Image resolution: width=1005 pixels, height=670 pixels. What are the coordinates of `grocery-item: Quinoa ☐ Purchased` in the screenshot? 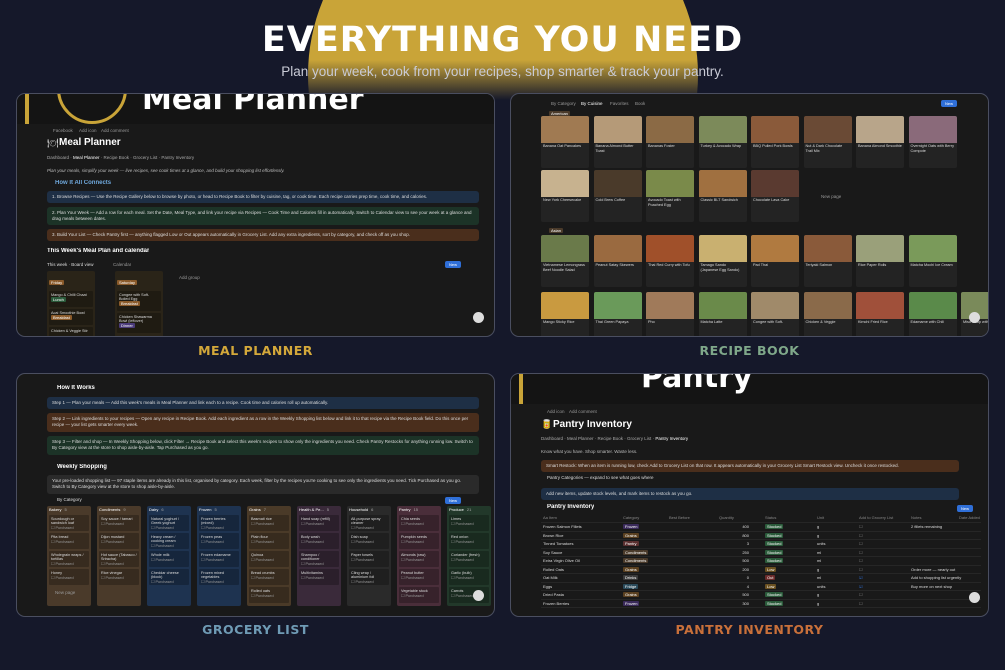 It's located at (269, 559).